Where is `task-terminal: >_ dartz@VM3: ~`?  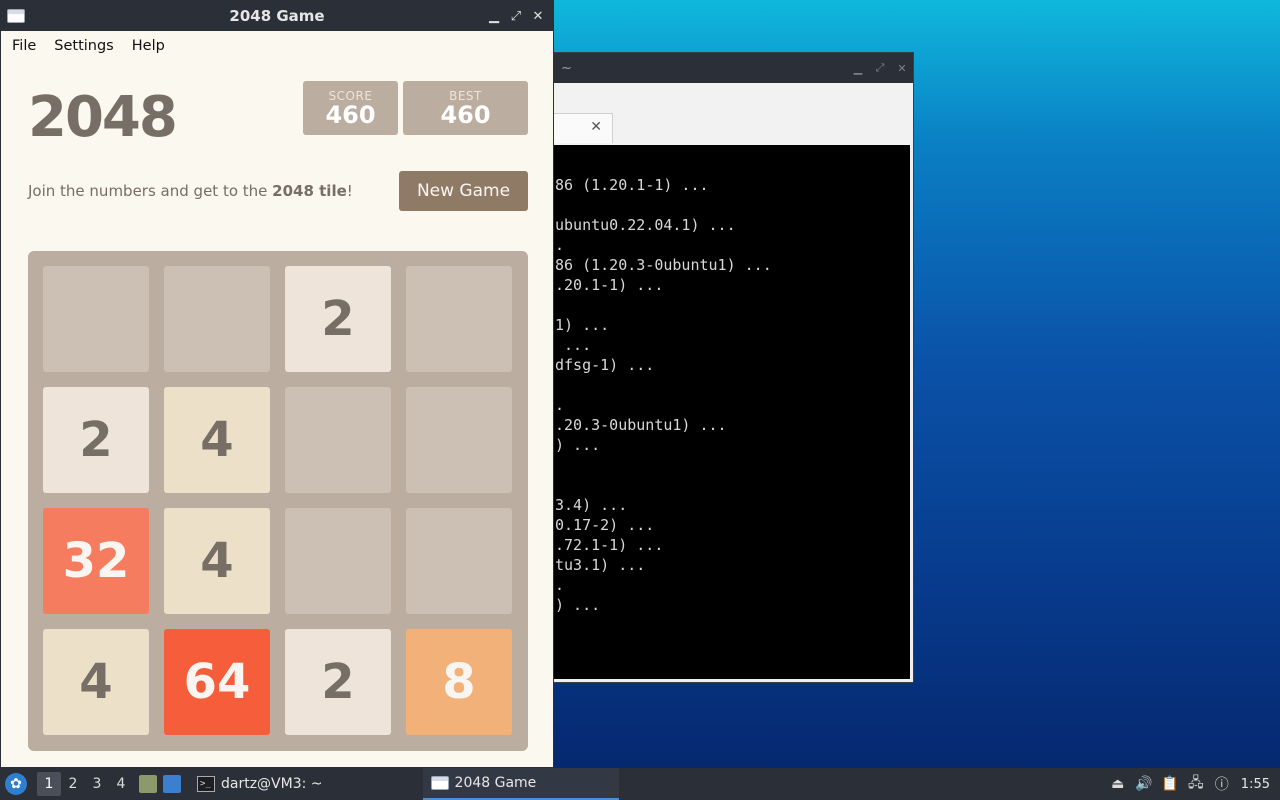
task-terminal: >_ dartz@VM3: ~ is located at coordinates (260, 784).